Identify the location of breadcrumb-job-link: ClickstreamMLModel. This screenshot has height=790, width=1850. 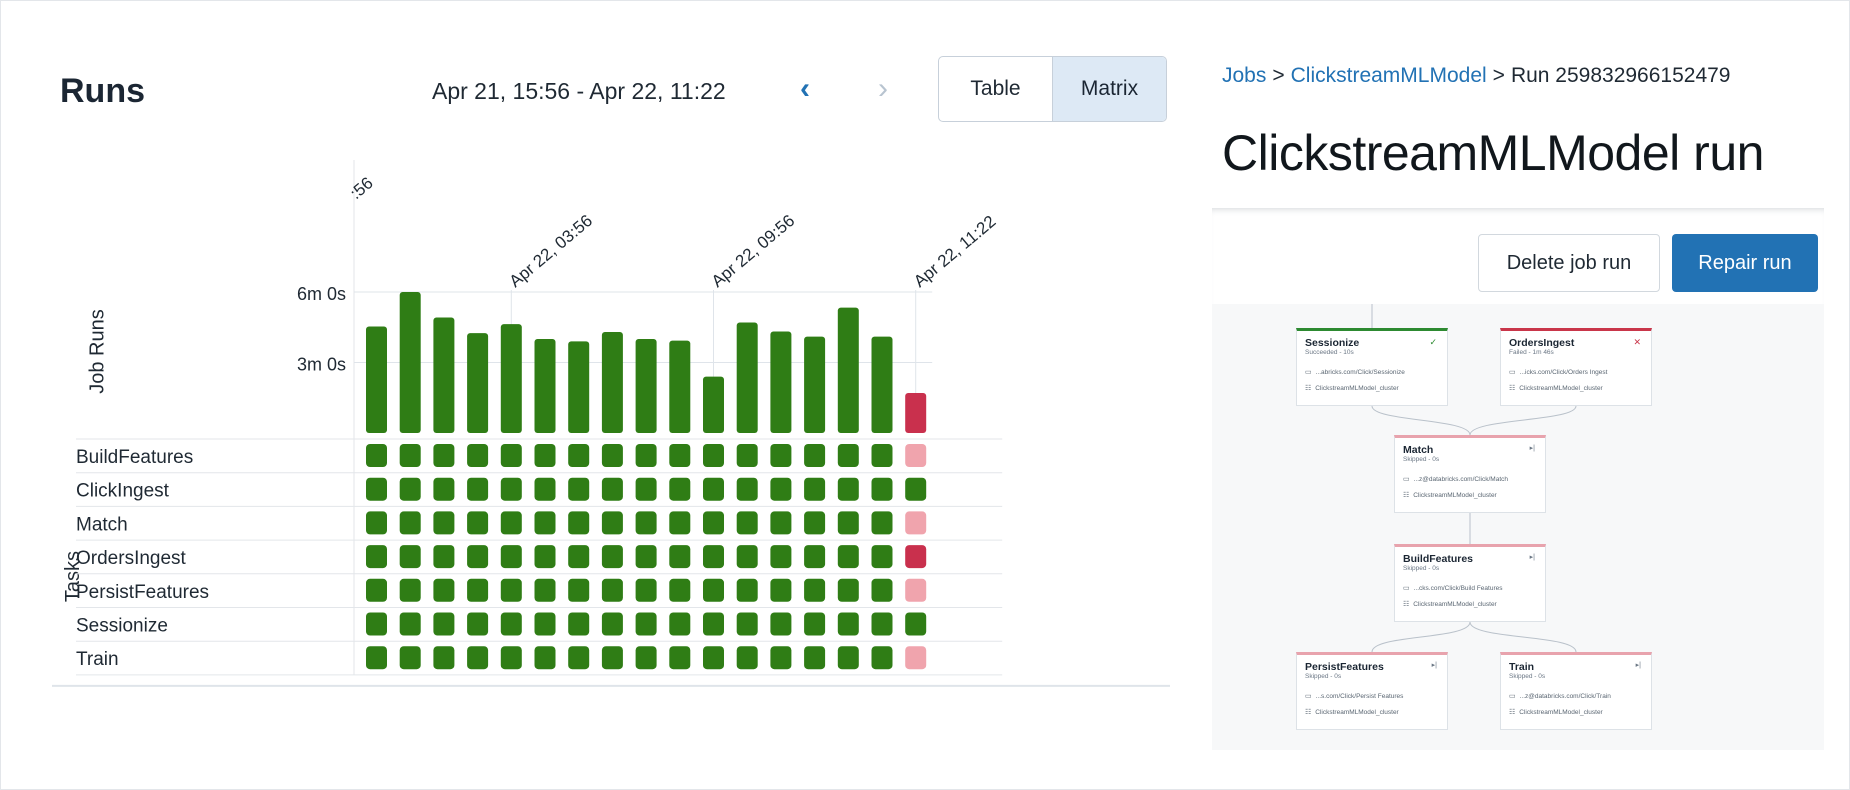
(1389, 75).